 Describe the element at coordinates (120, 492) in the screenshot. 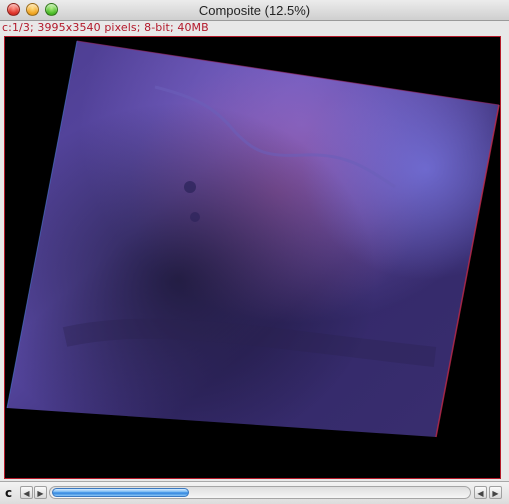

I see `scroll-thumb` at that location.